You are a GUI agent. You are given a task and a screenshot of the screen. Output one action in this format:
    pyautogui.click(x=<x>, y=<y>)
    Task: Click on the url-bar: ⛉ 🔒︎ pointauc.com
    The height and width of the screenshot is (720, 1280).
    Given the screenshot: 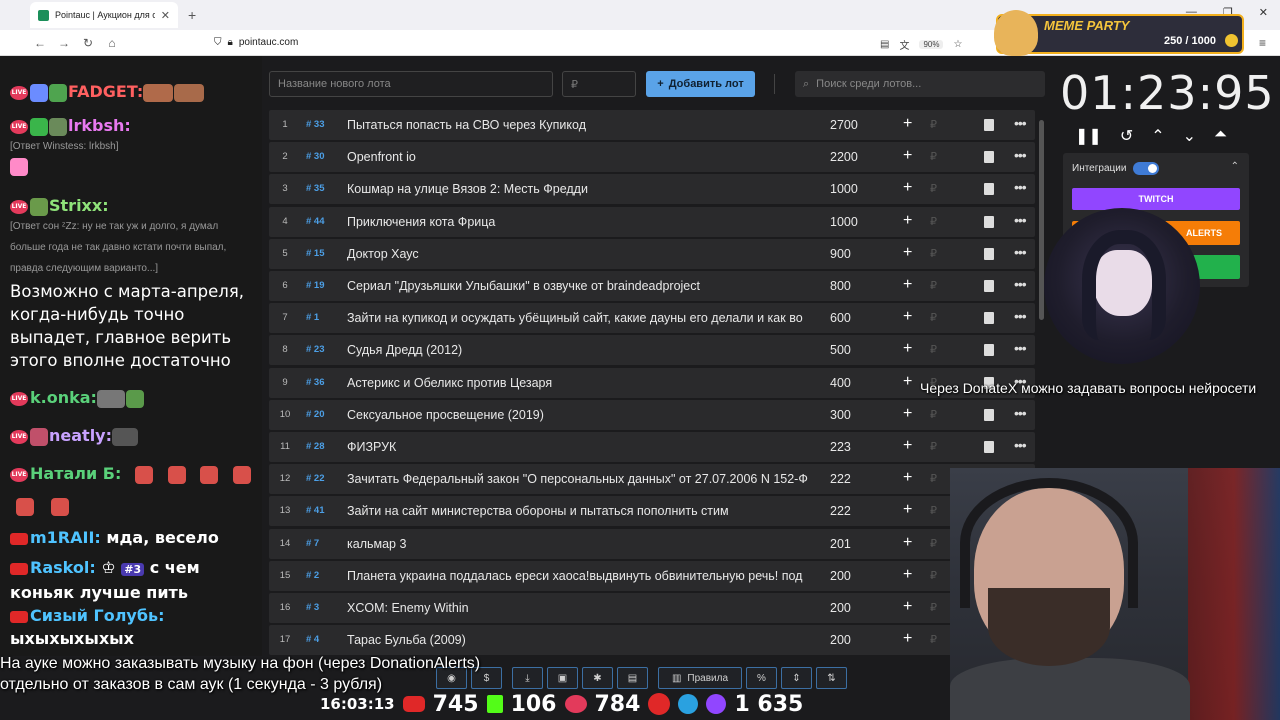 What is the action you would take?
    pyautogui.click(x=256, y=42)
    